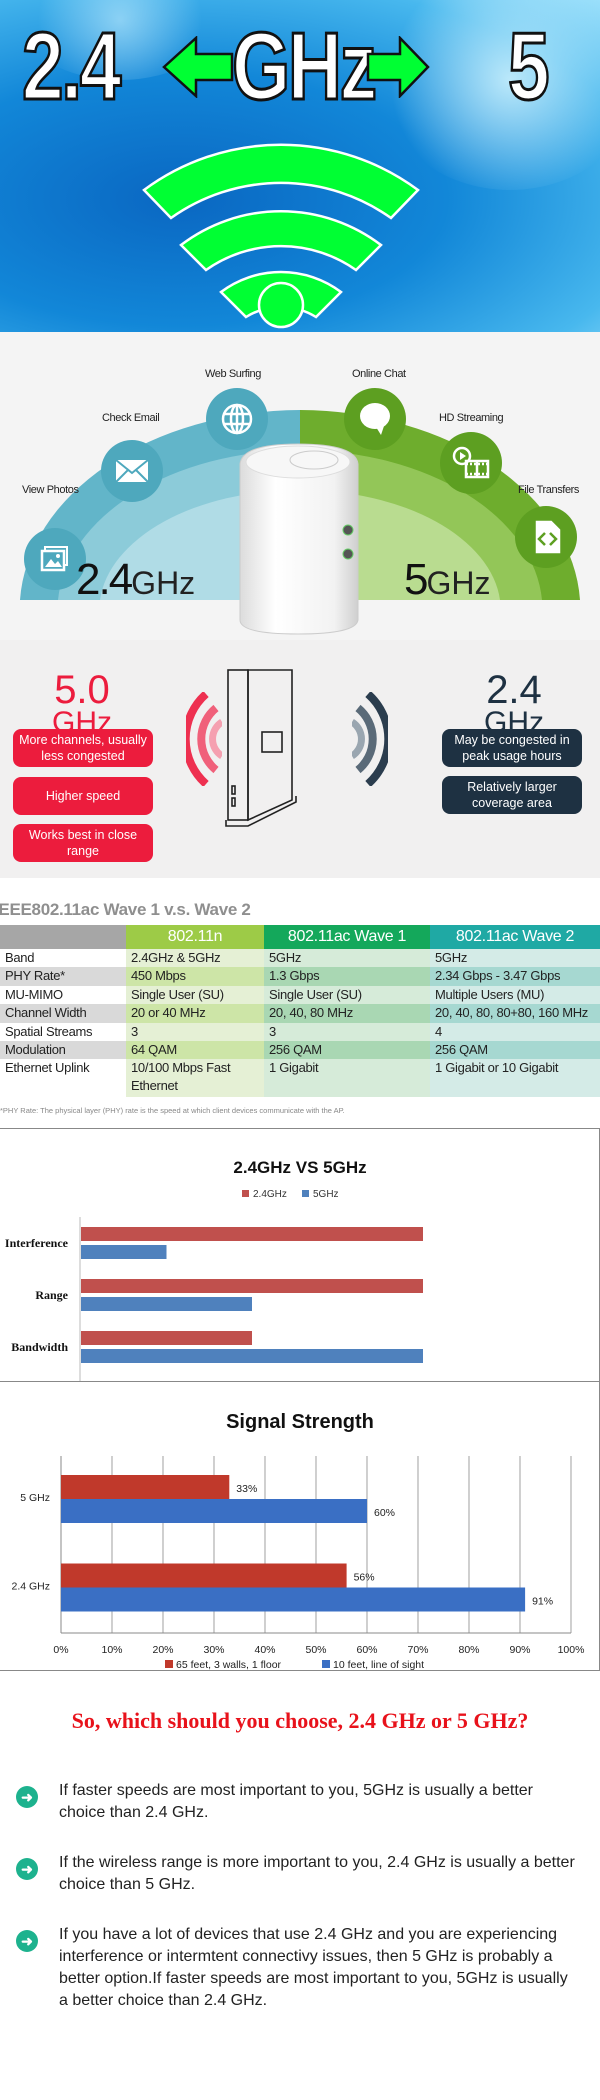 Image resolution: width=600 pixels, height=2100 pixels. Describe the element at coordinates (195, 1050) in the screenshot. I see `table-cell: 64 QAM` at that location.